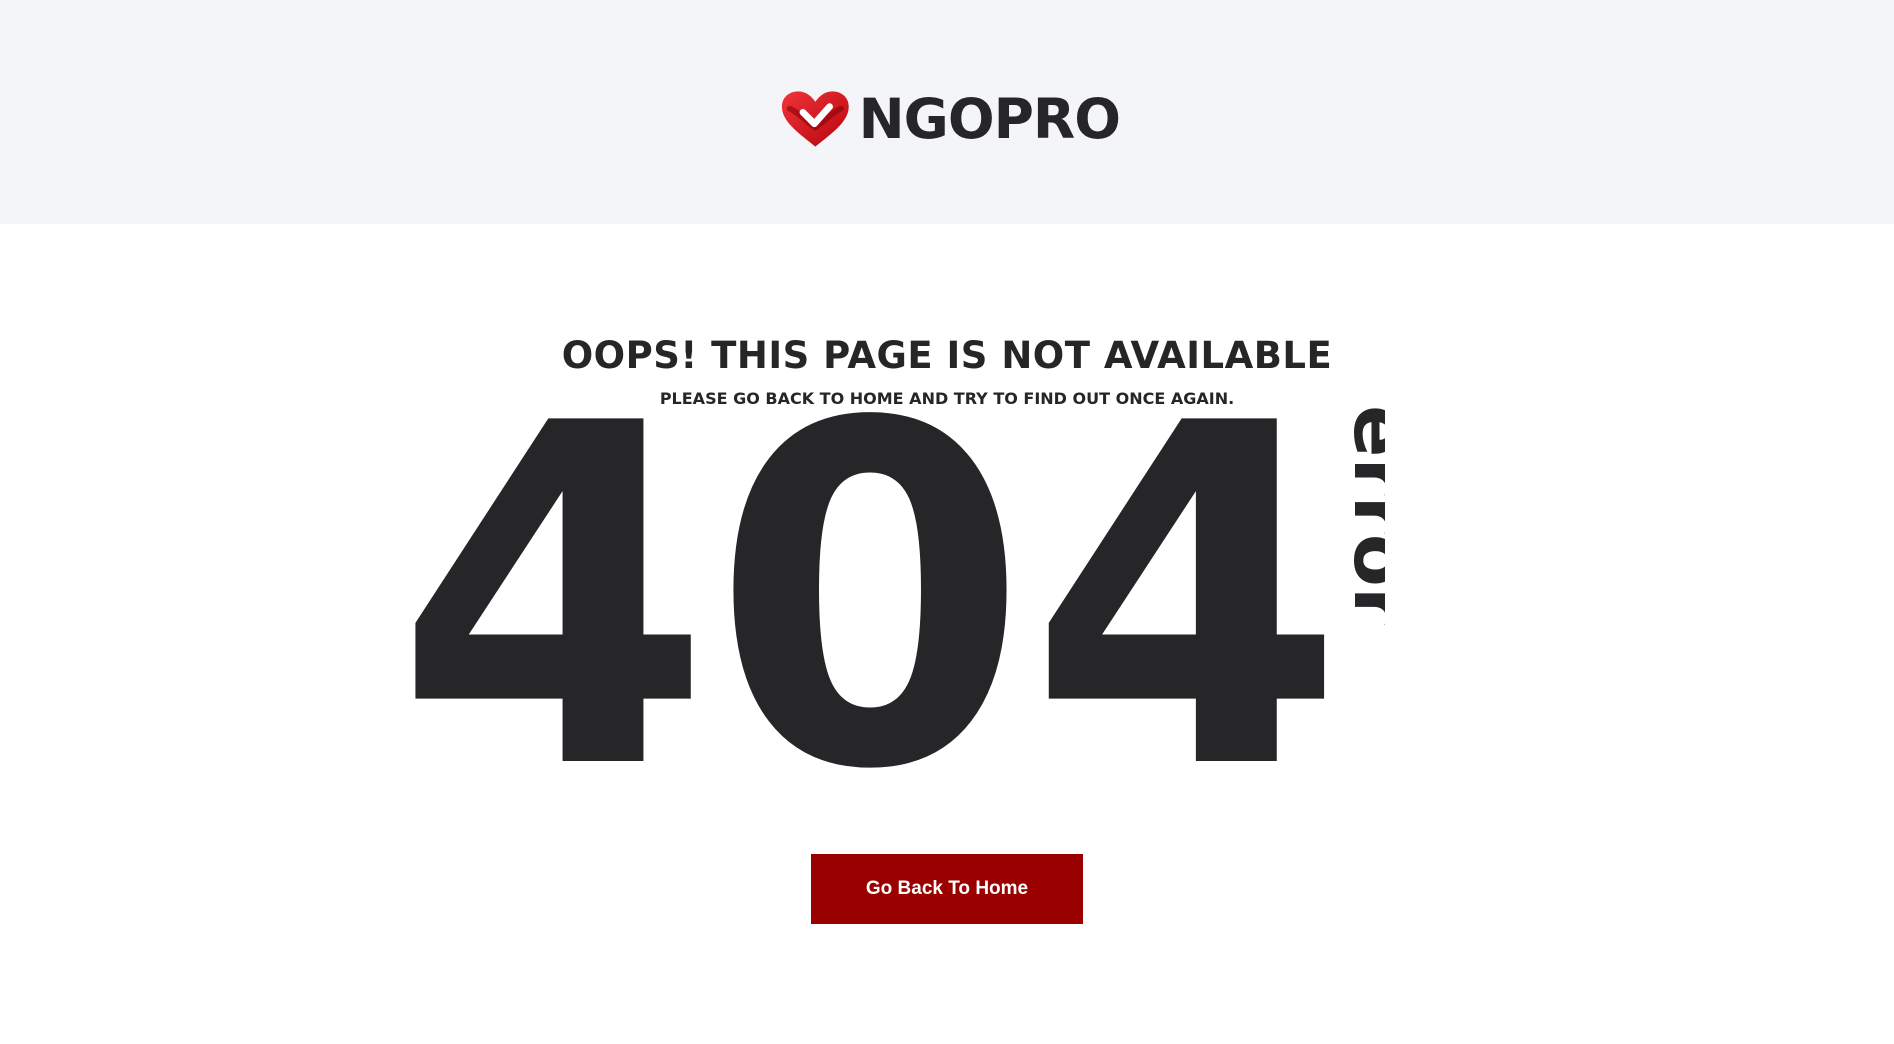  What do you see at coordinates (947, 355) in the screenshot?
I see `page-title: OOPS! THIS PAGE IS NOT AVAILABLE` at bounding box center [947, 355].